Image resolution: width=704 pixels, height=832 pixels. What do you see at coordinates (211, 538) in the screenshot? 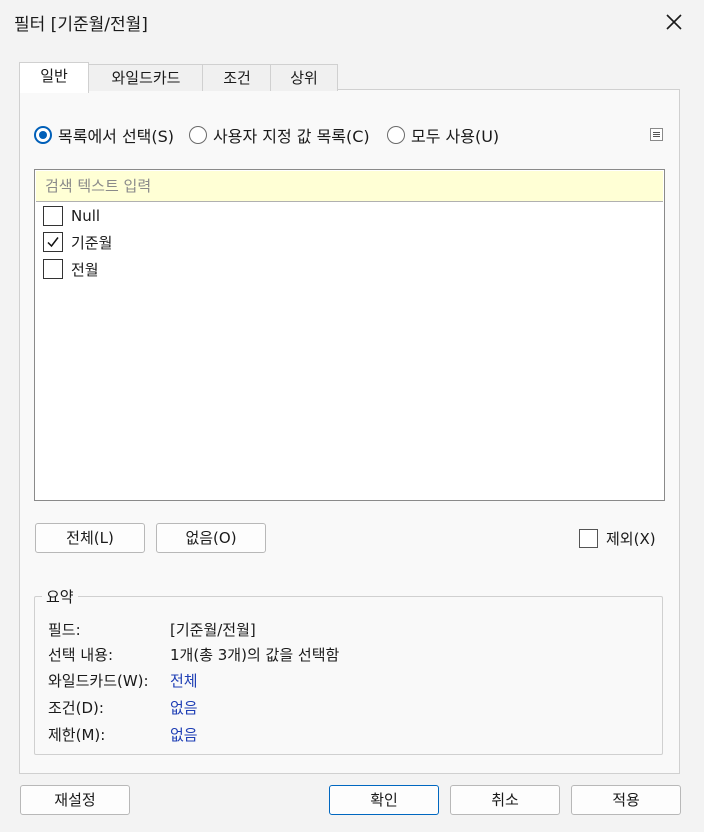
I see `select-none-button: 없음(O)` at bounding box center [211, 538].